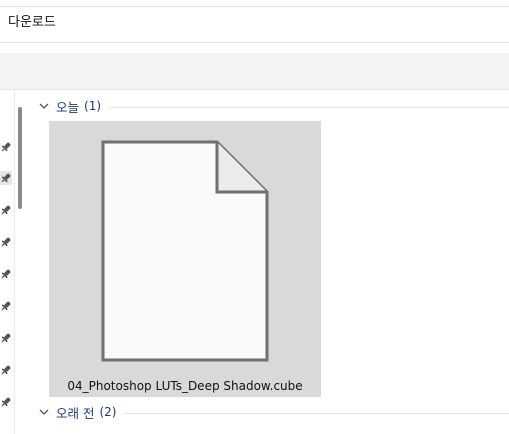 The height and width of the screenshot is (434, 509). What do you see at coordinates (75, 413) in the screenshot?
I see `group-title: 오래 전` at bounding box center [75, 413].